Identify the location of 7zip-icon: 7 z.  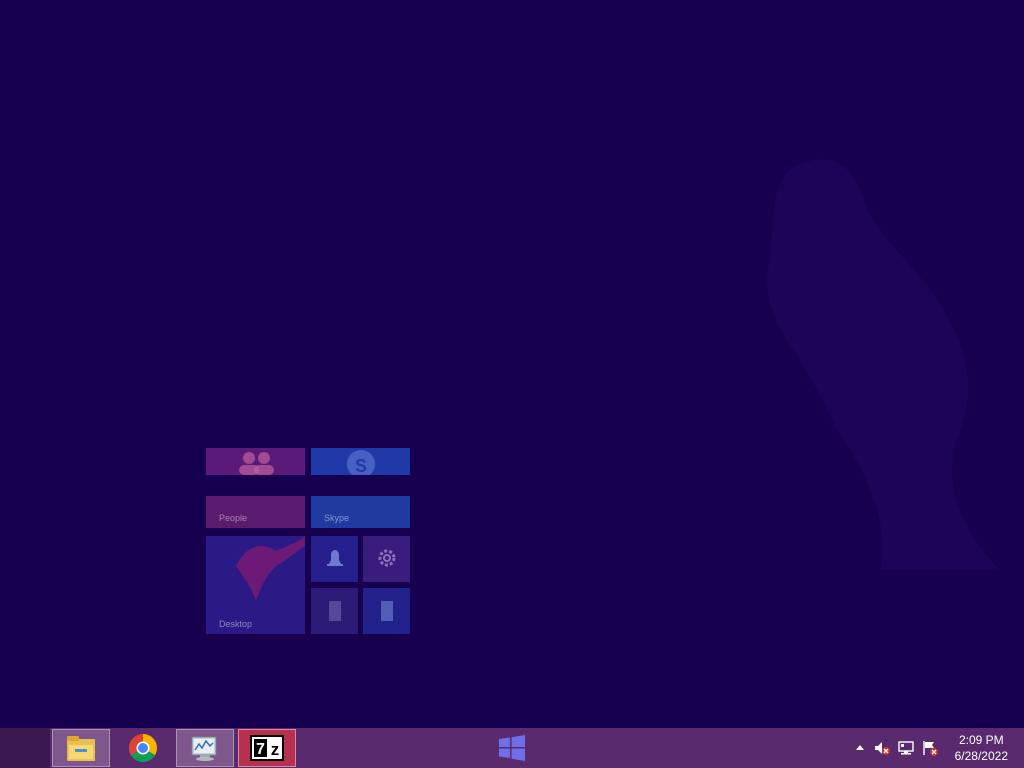
(267, 748).